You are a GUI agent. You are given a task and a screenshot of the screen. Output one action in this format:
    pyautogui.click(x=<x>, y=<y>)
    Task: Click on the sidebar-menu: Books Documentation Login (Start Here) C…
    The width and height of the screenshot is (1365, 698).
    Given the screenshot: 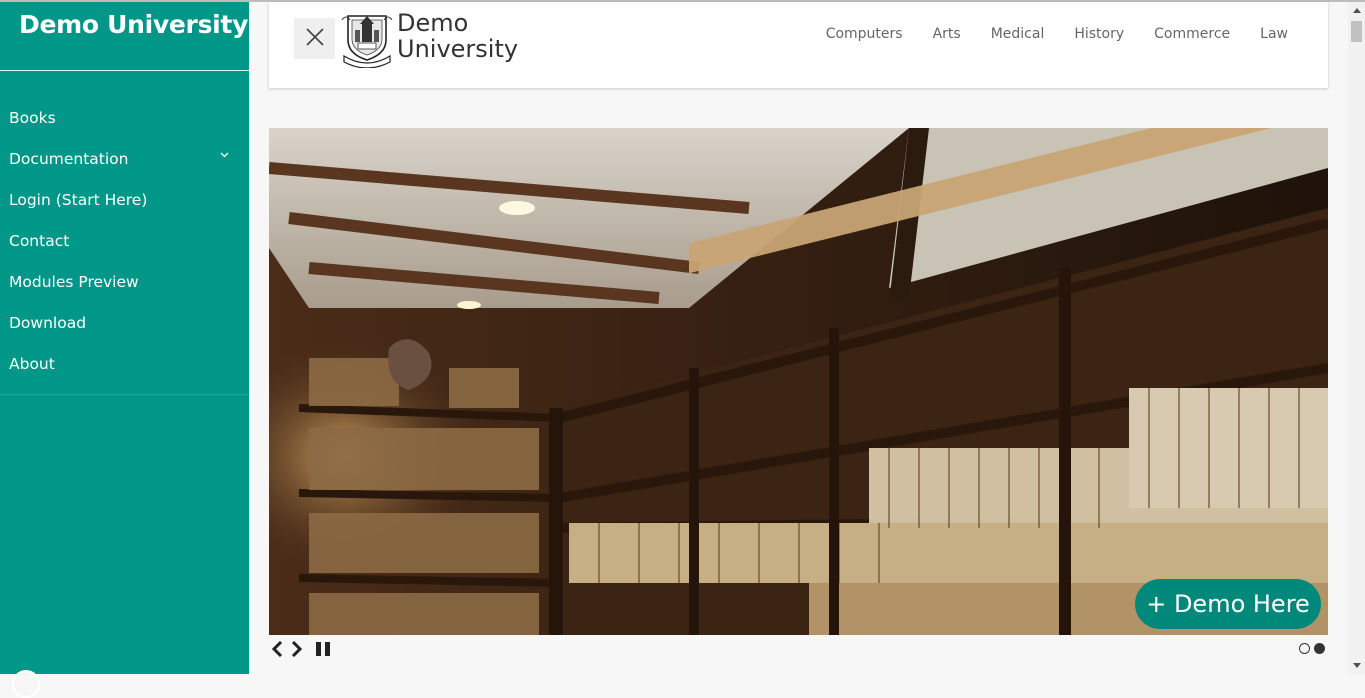 What is the action you would take?
    pyautogui.click(x=124, y=240)
    